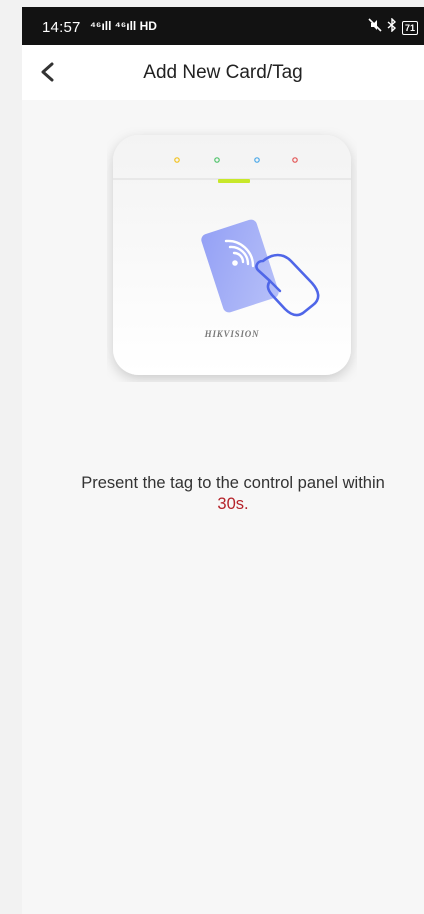 Image resolution: width=424 pixels, height=914 pixels. What do you see at coordinates (375, 27) in the screenshot?
I see `mute-icon` at bounding box center [375, 27].